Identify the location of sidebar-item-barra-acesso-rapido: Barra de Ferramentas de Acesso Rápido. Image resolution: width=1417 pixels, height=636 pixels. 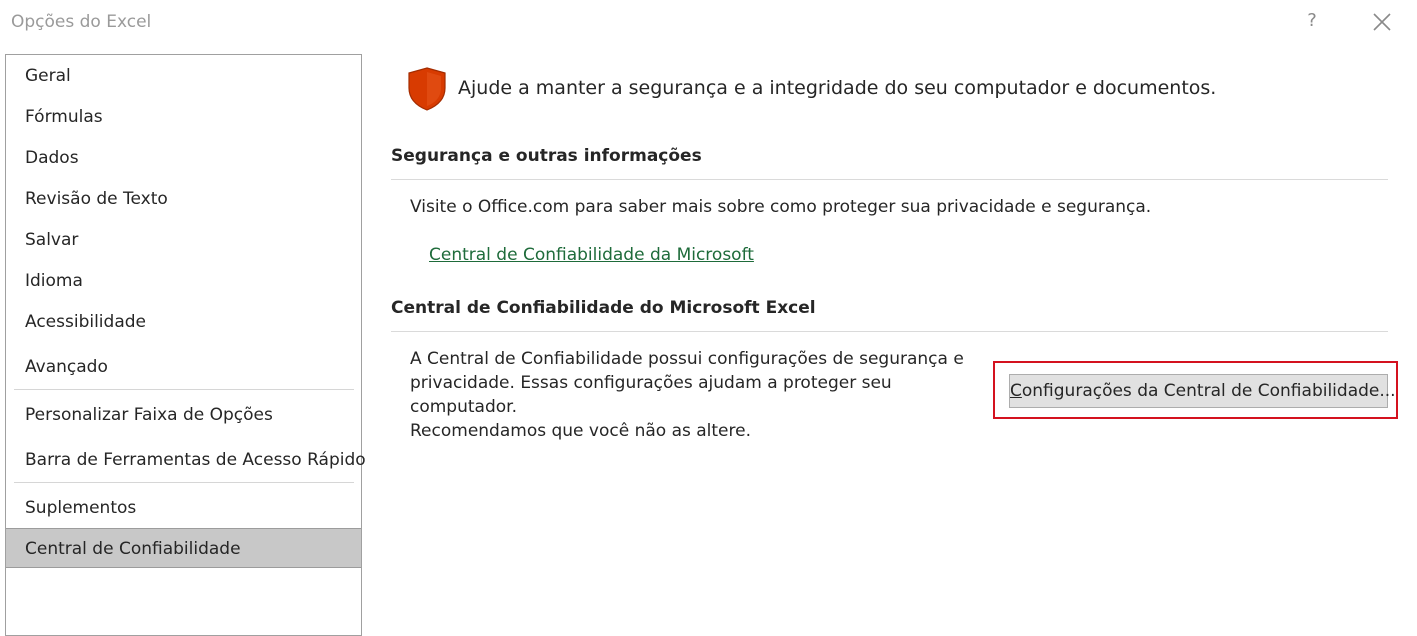
(186, 460).